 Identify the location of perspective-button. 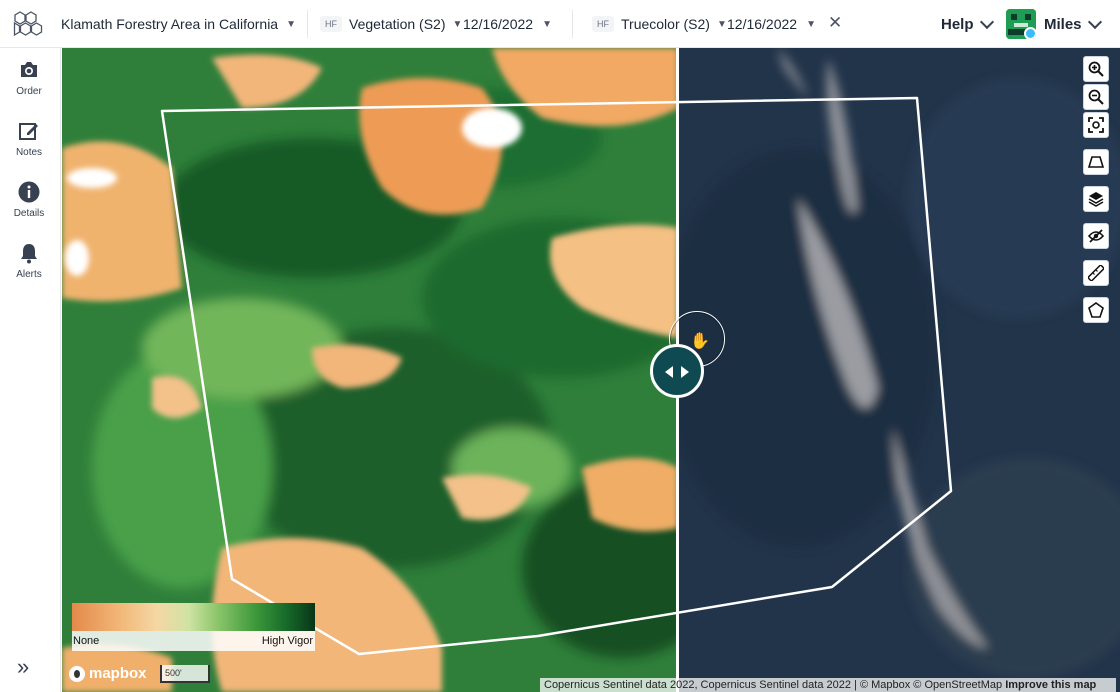
(1096, 162).